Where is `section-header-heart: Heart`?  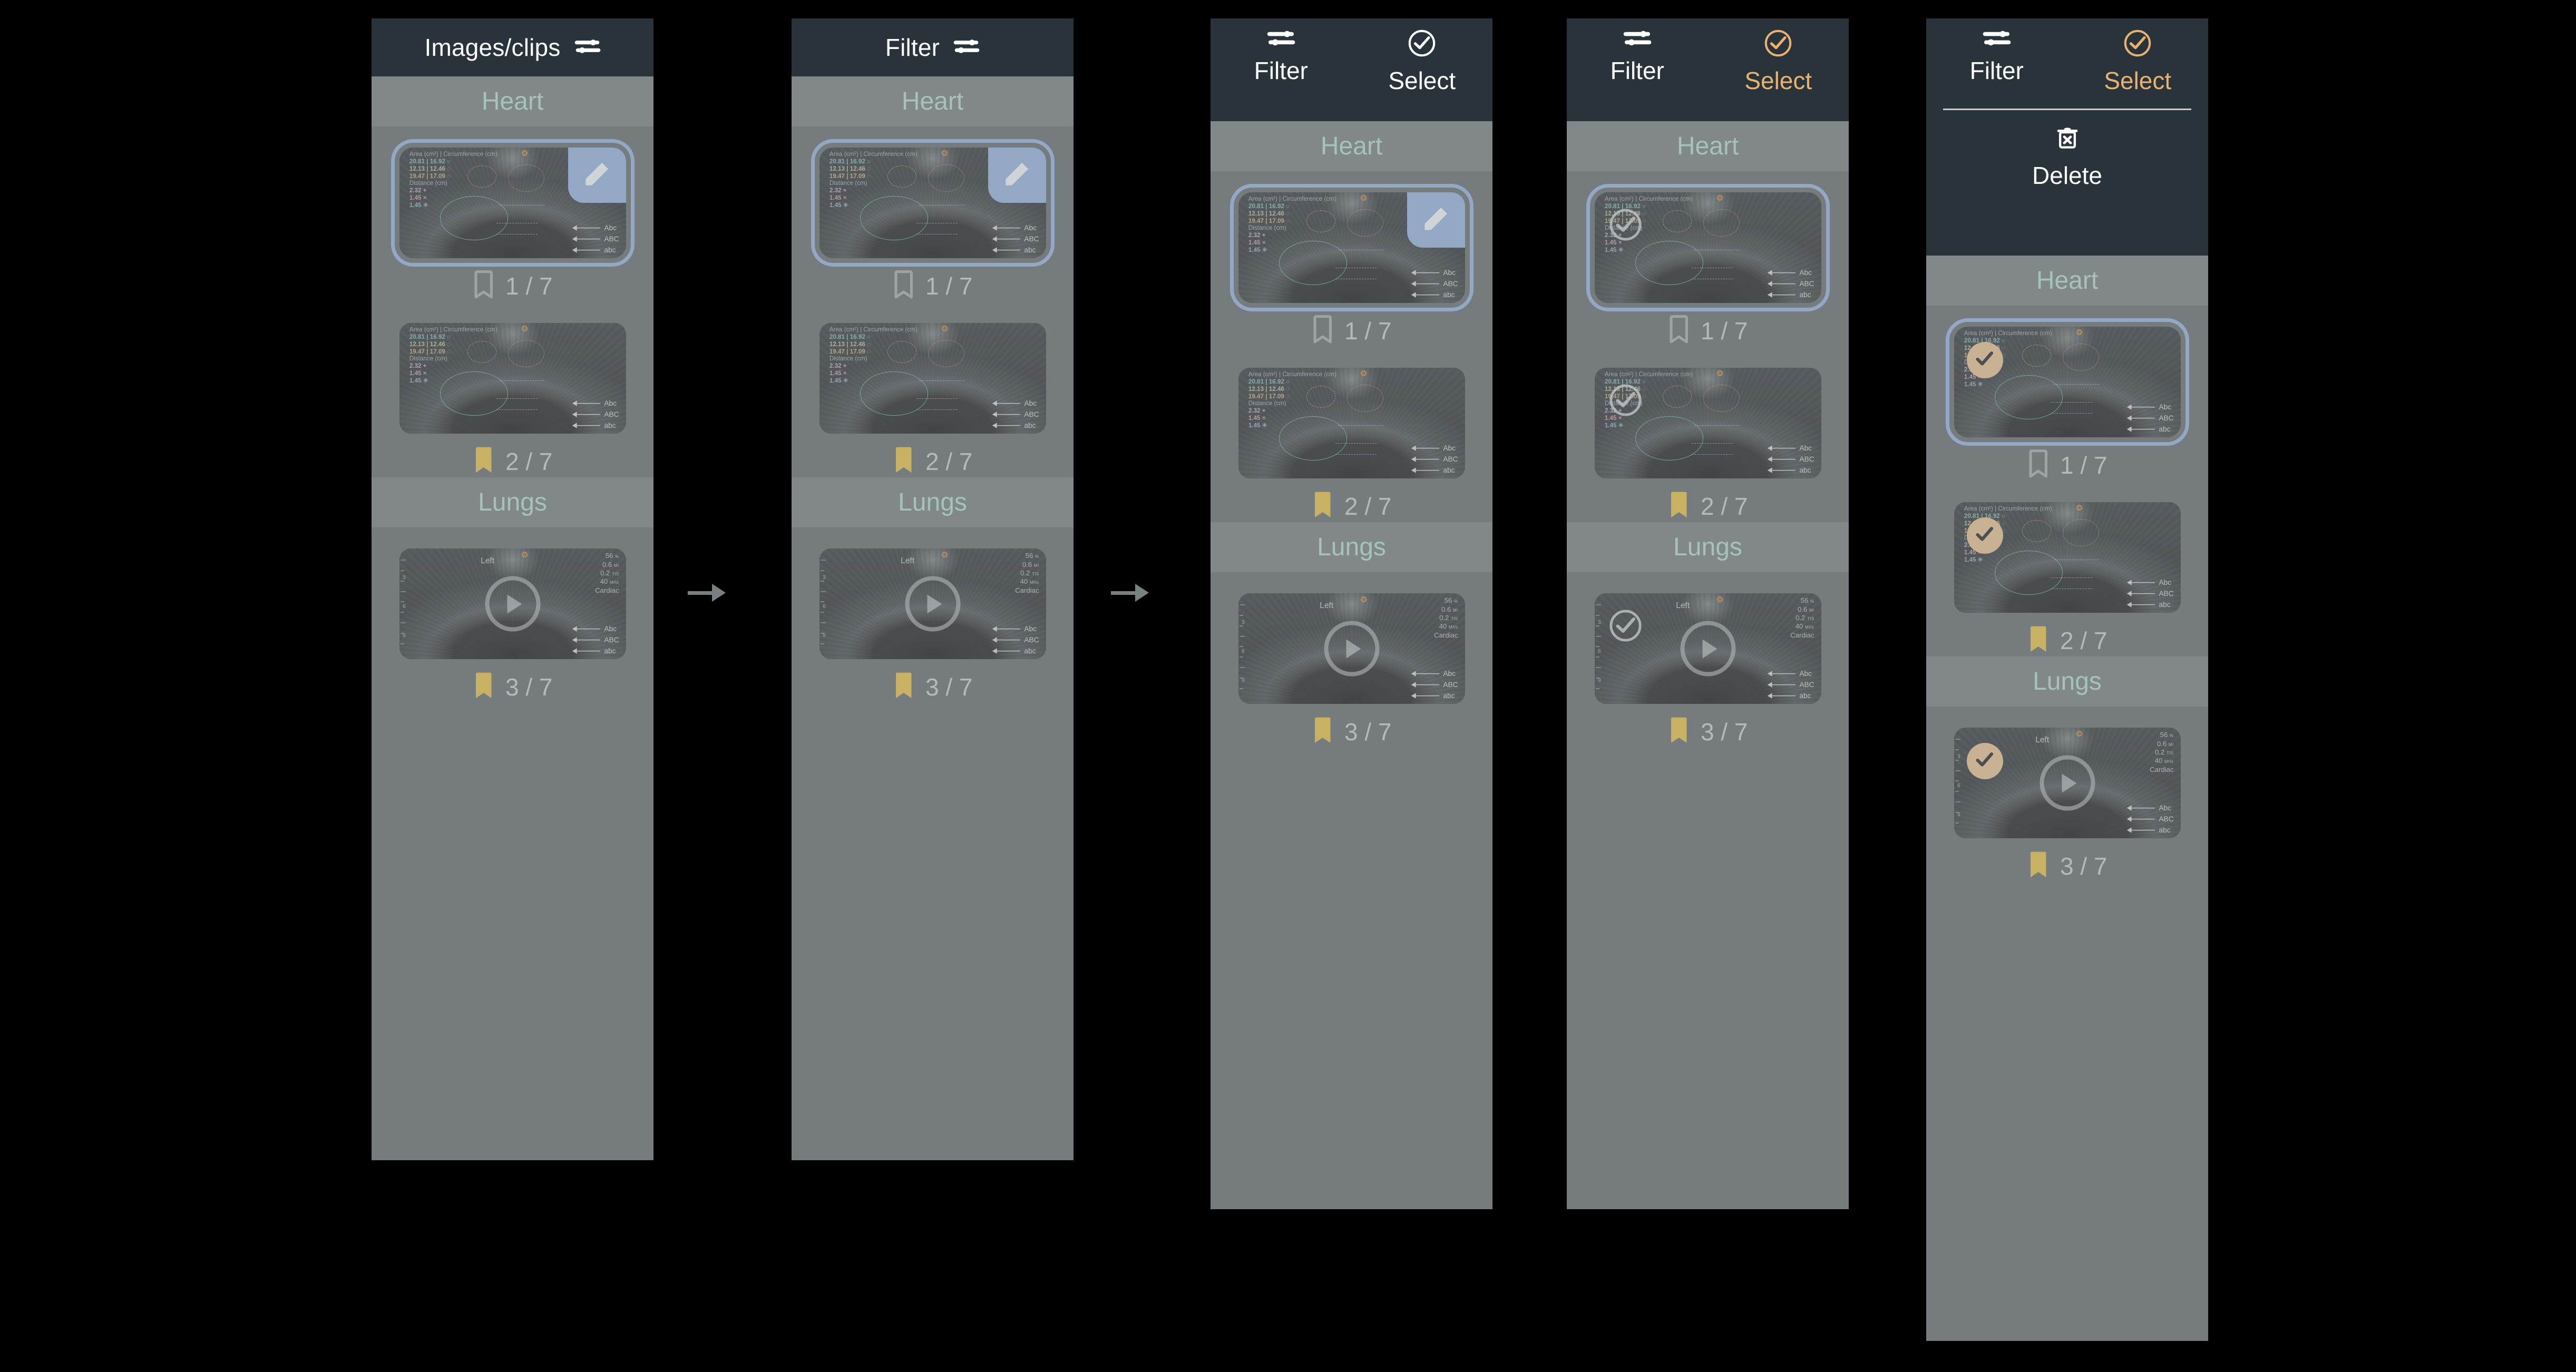 section-header-heart: Heart is located at coordinates (512, 101).